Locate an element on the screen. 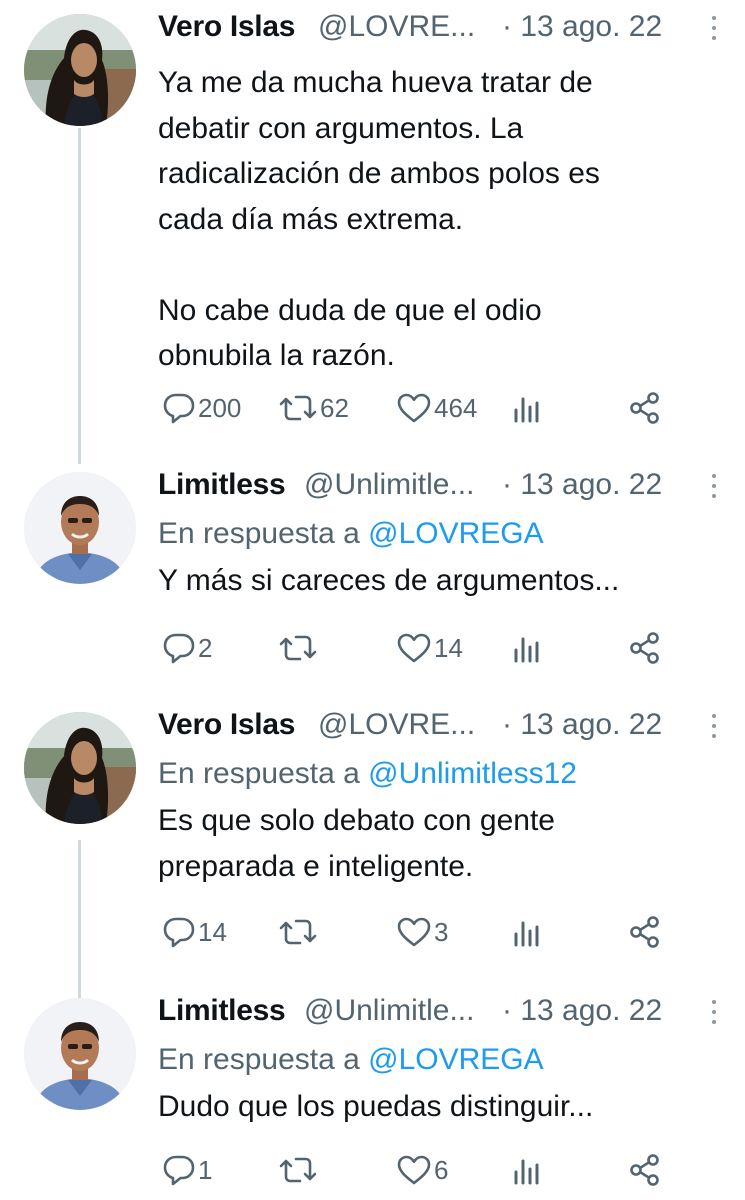  reply-count: 200 is located at coordinates (220, 407).